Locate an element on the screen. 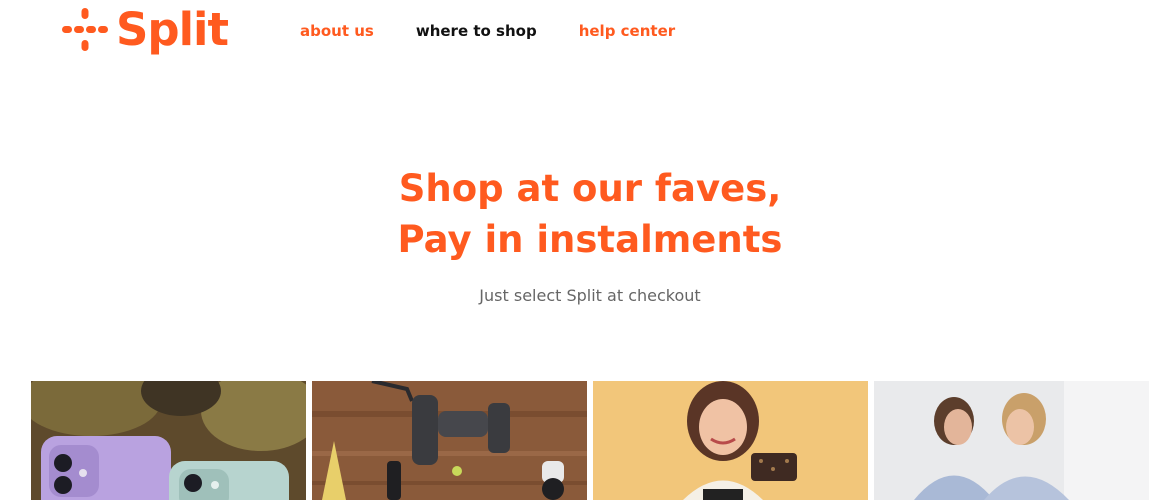  brand-logo: Split is located at coordinates (144, 29).